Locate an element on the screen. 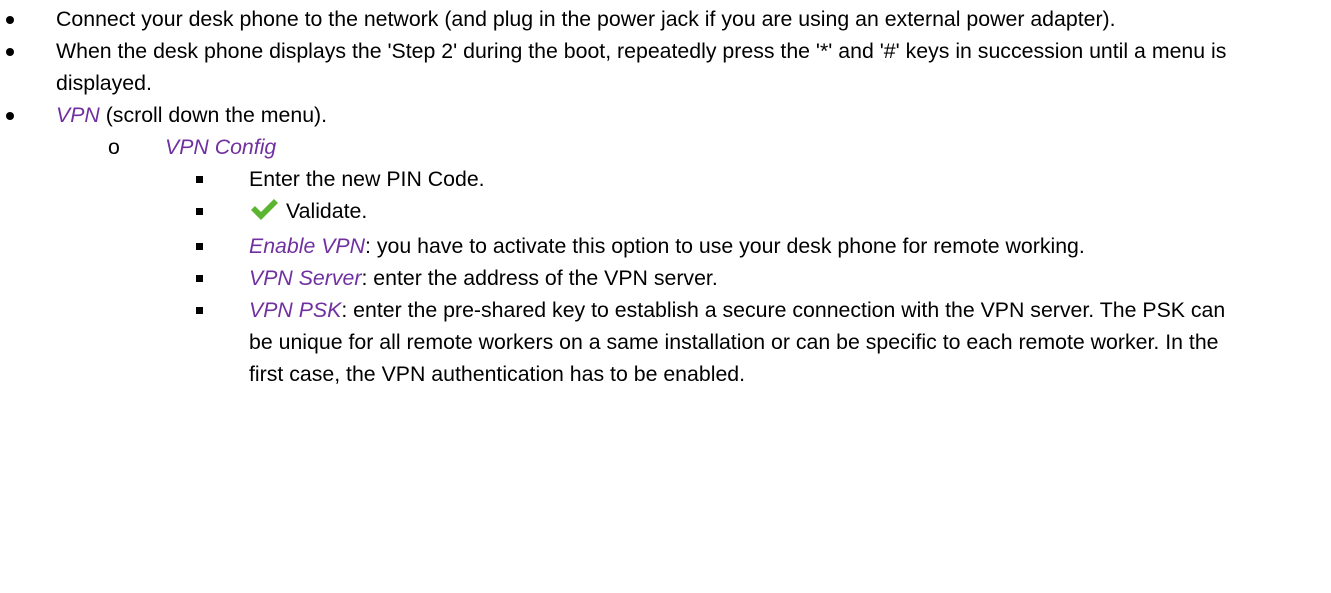 Image resolution: width=1331 pixels, height=593 pixels. checkmark-icon is located at coordinates (264, 213).